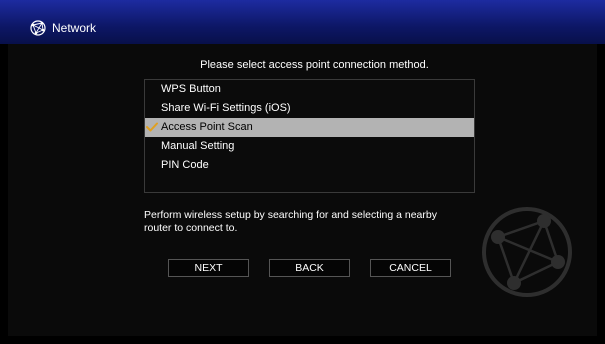 The height and width of the screenshot is (344, 605). I want to click on list-item-wps-button: WPS Button, so click(309, 89).